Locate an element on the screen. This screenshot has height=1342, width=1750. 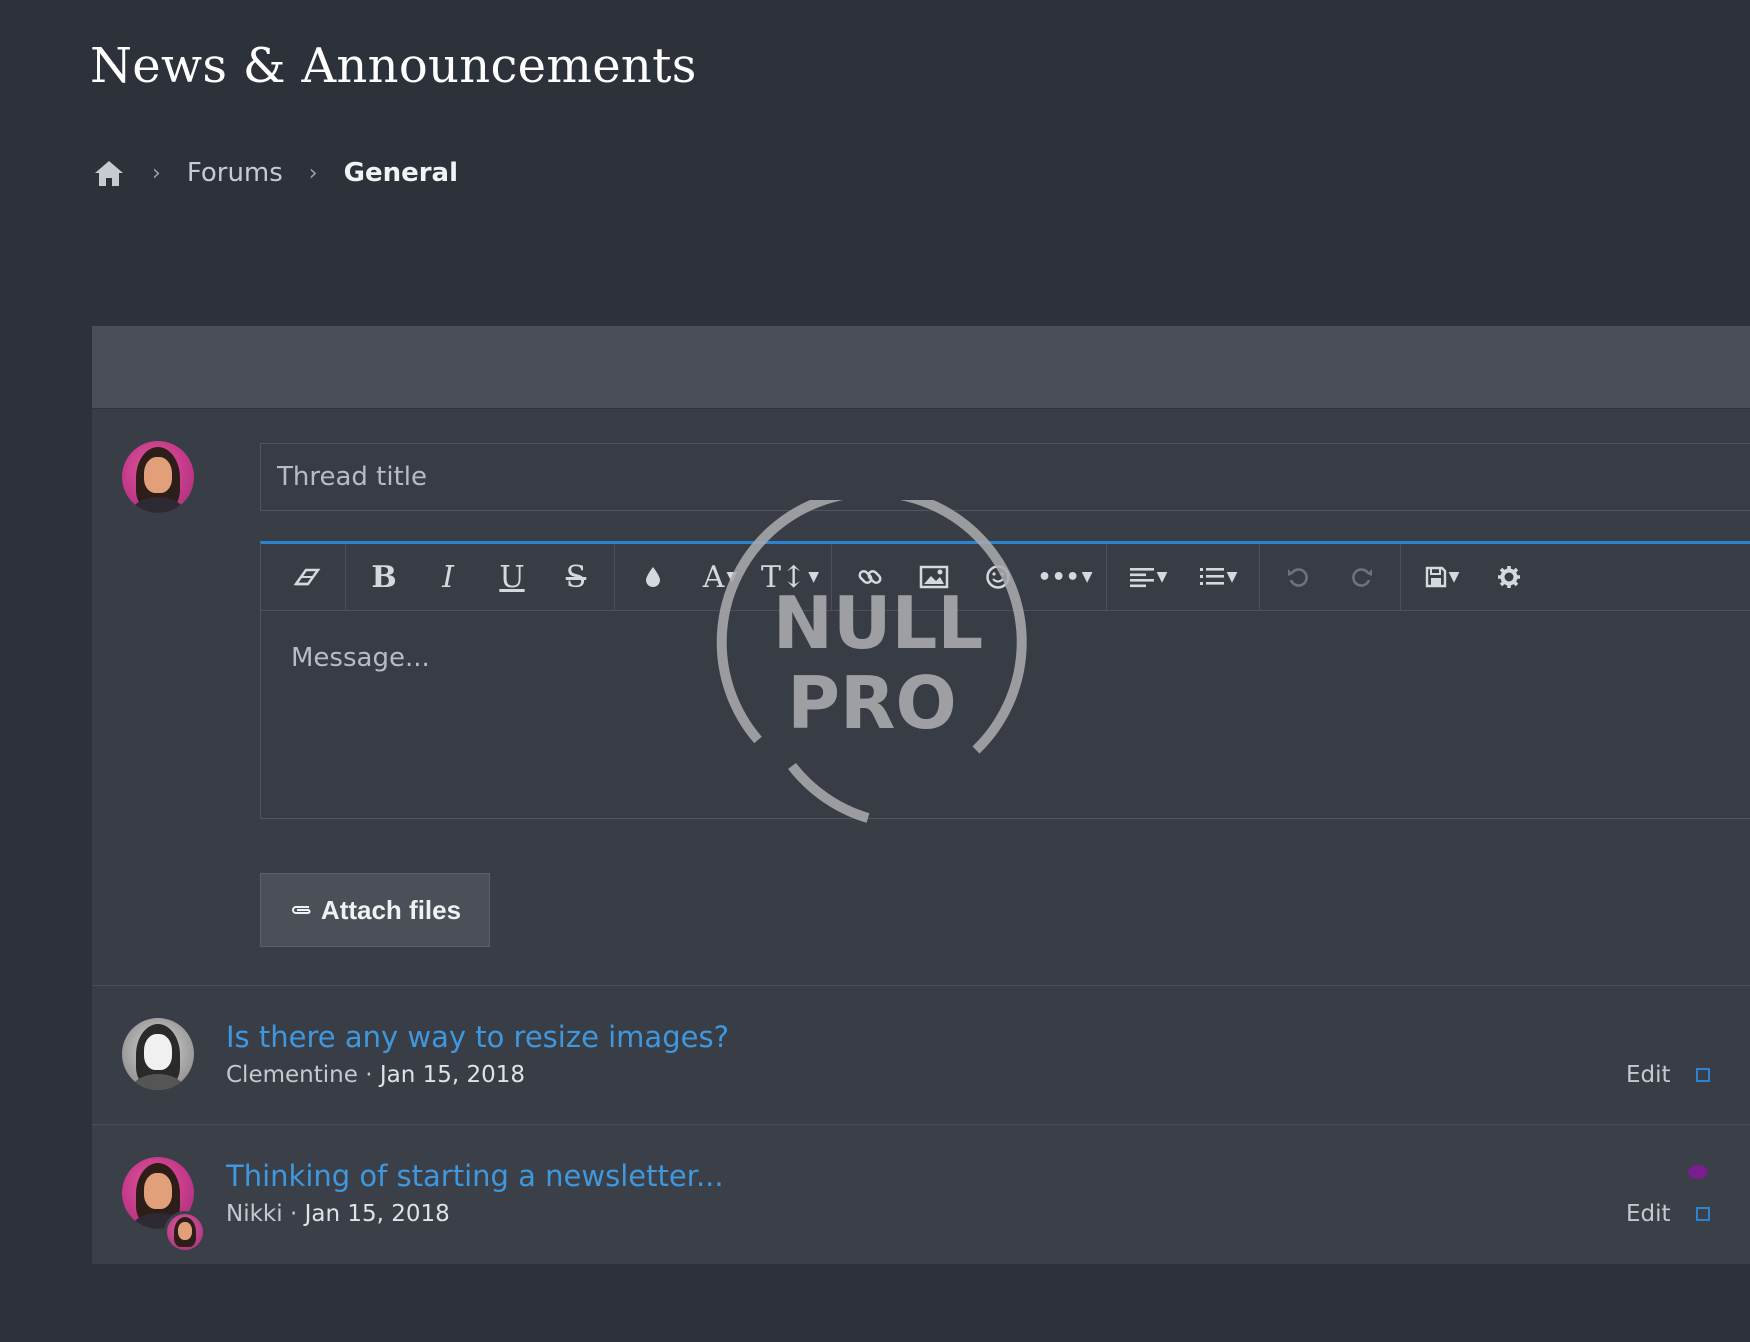
last-poster-avatar is located at coordinates (185, 1232).